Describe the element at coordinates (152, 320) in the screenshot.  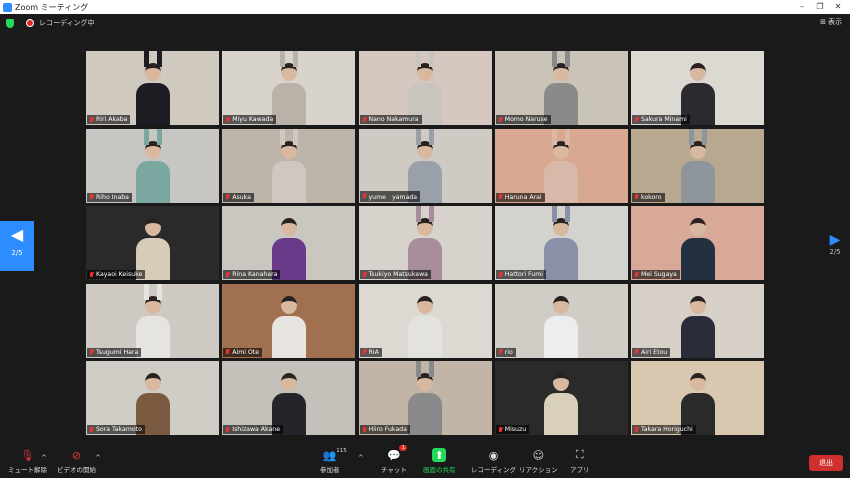
I see `participant-tile: Tsugumi Hara` at that location.